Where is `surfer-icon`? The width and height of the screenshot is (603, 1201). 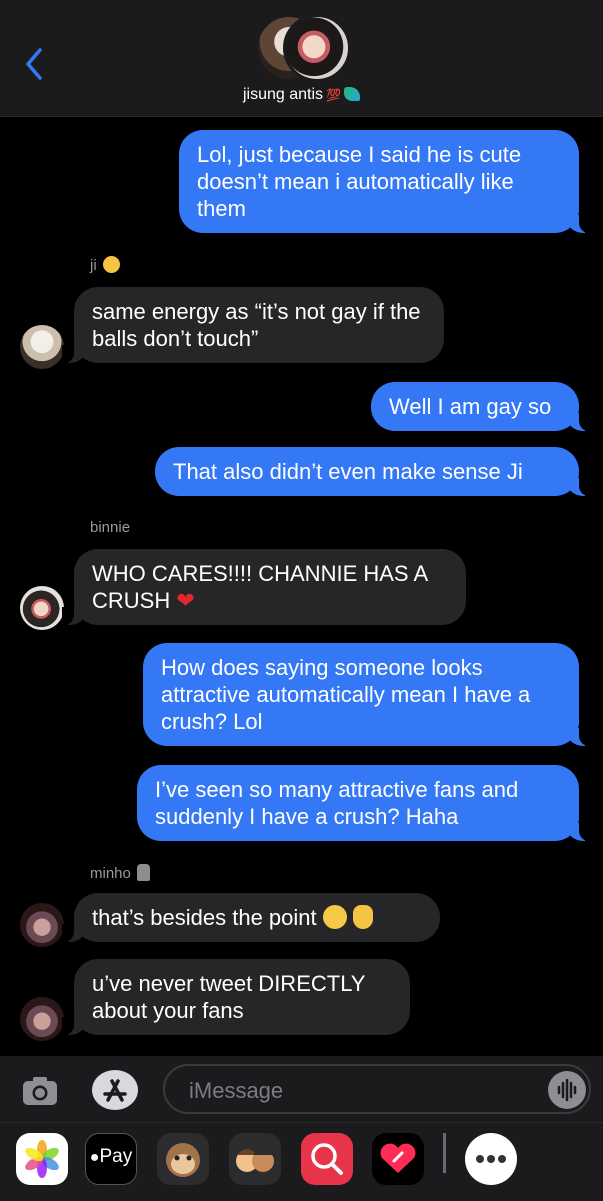 surfer-icon is located at coordinates (352, 94).